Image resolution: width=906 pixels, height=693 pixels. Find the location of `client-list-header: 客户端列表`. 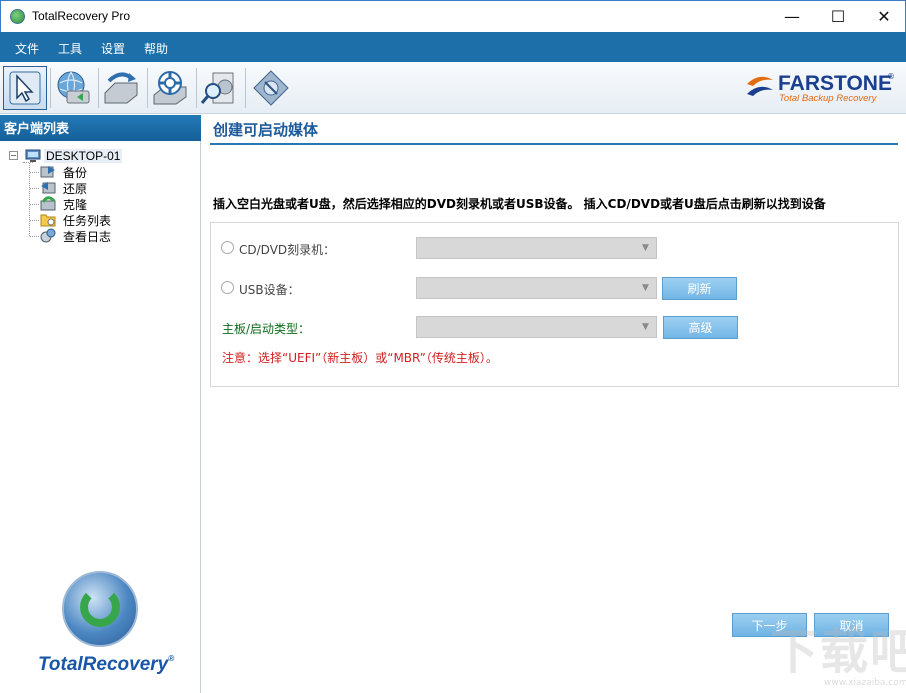

client-list-header: 客户端列表 is located at coordinates (100, 128).